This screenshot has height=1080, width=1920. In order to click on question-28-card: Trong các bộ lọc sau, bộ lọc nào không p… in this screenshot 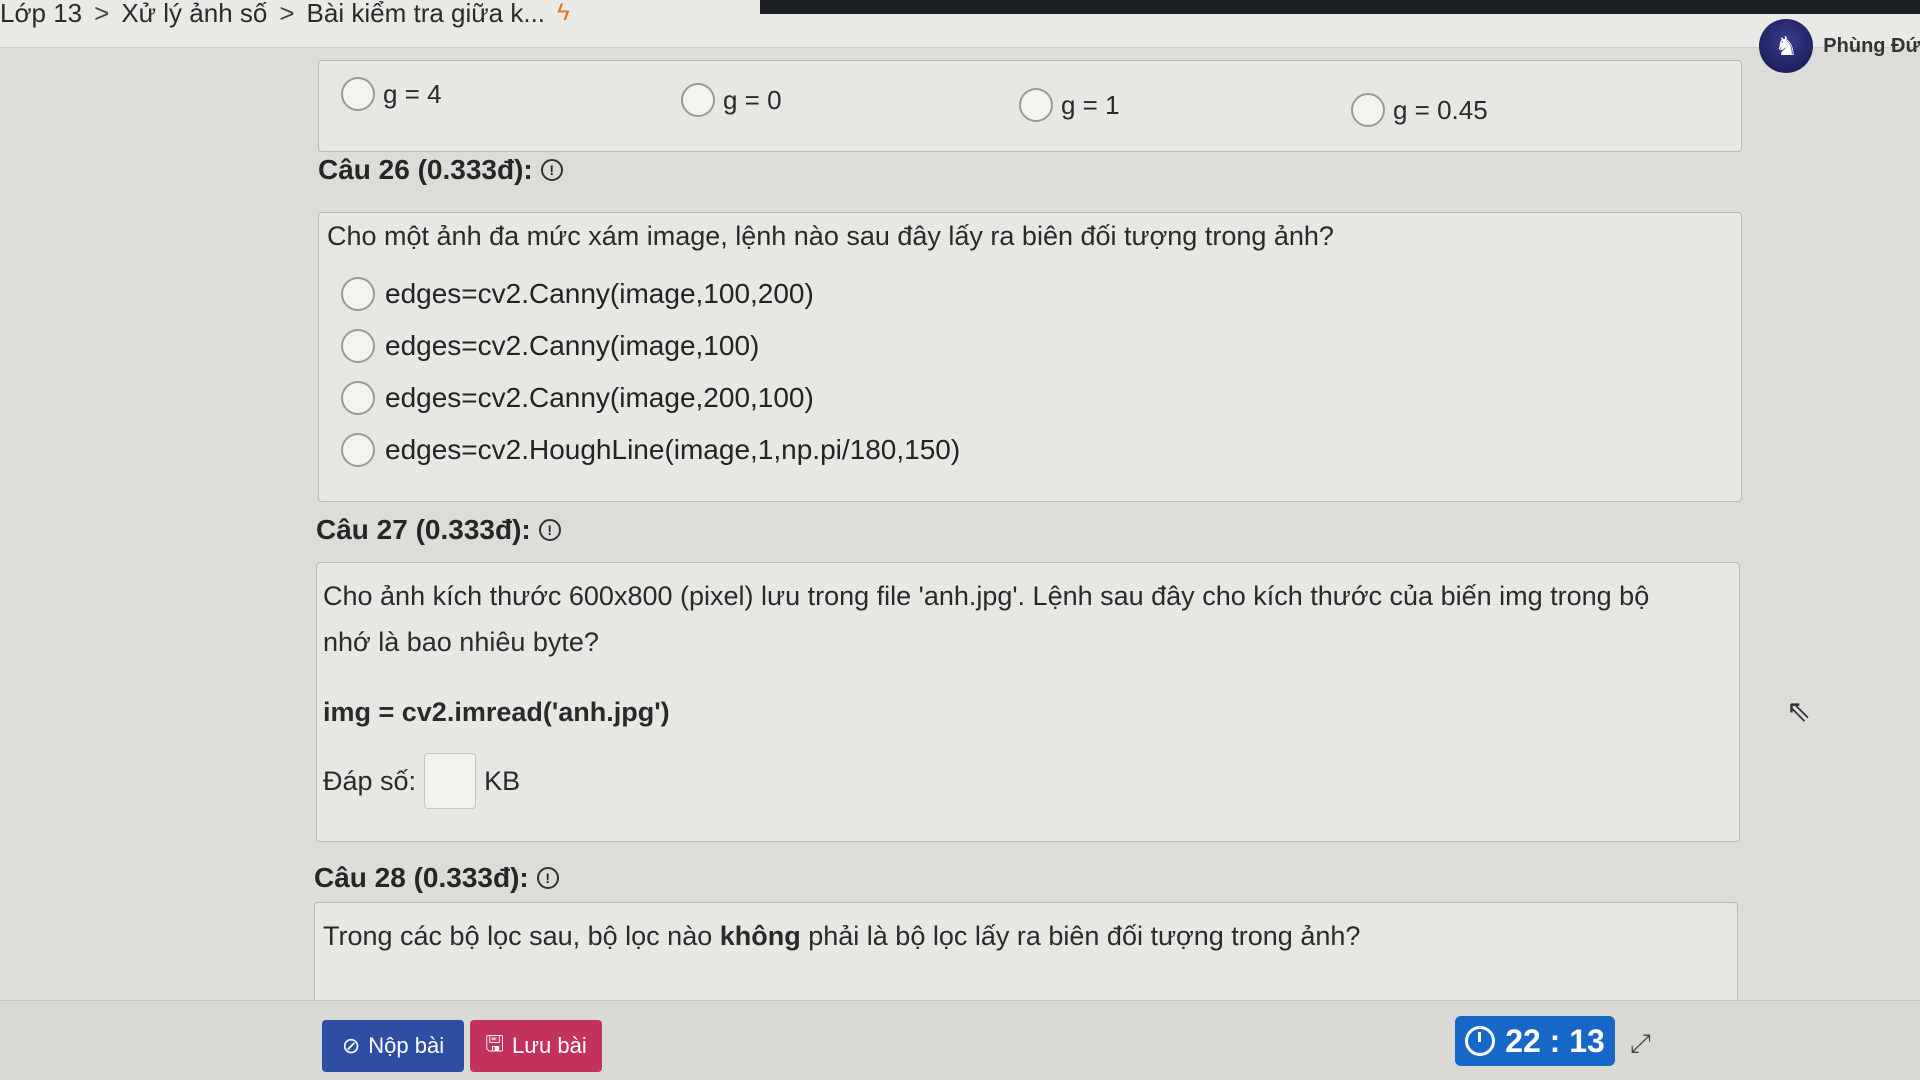, I will do `click(1026, 957)`.